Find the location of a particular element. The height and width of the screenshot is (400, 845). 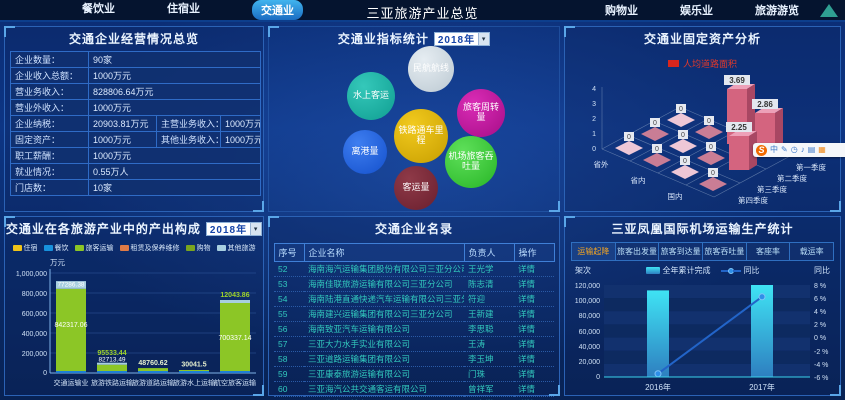

mic-icon: ♪ is located at coordinates (803, 150).